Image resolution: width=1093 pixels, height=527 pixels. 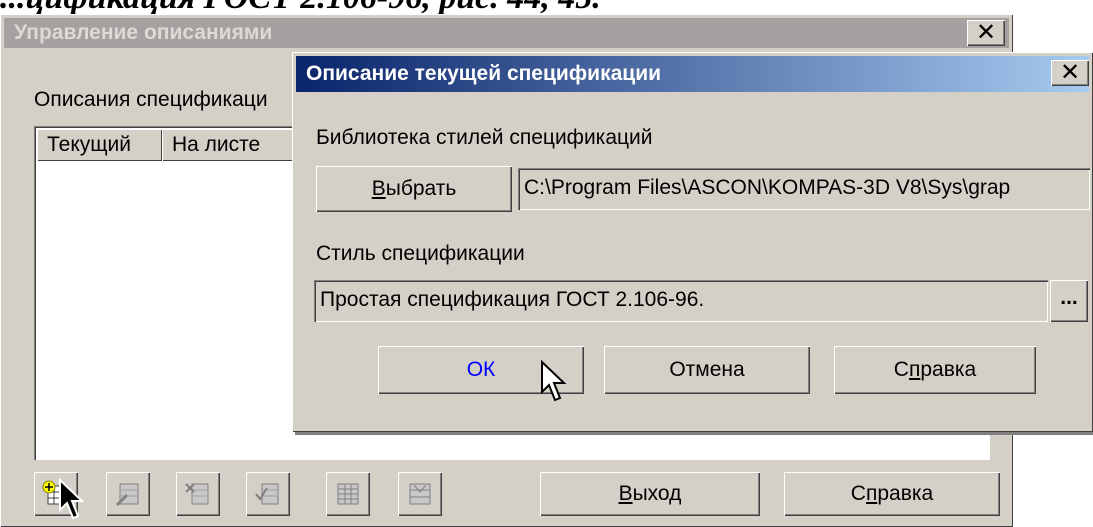 I want to click on inner-dialog-title: Описание текущей спецификации, so click(x=692, y=74).